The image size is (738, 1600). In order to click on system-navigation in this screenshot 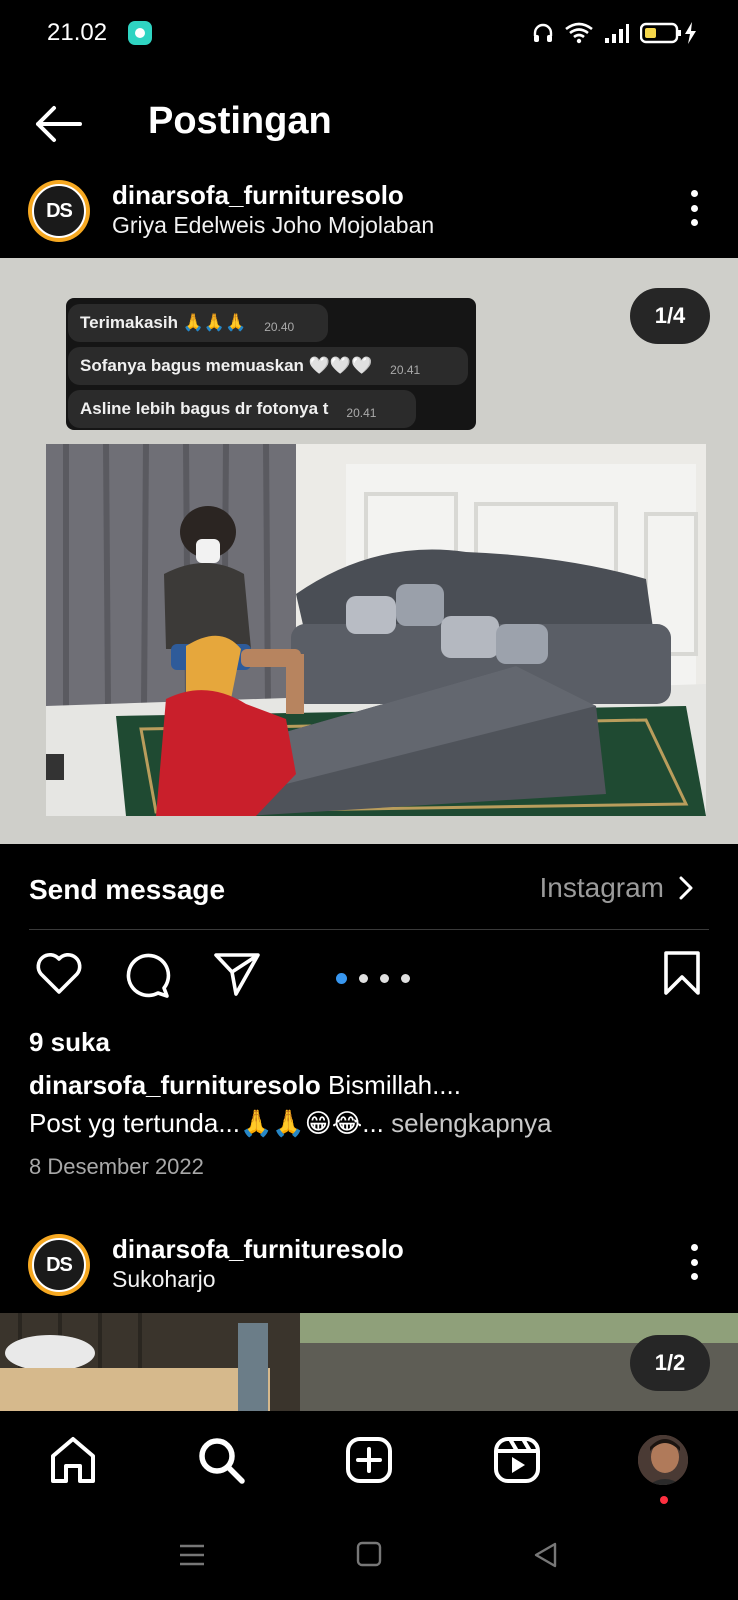, I will do `click(369, 1555)`.